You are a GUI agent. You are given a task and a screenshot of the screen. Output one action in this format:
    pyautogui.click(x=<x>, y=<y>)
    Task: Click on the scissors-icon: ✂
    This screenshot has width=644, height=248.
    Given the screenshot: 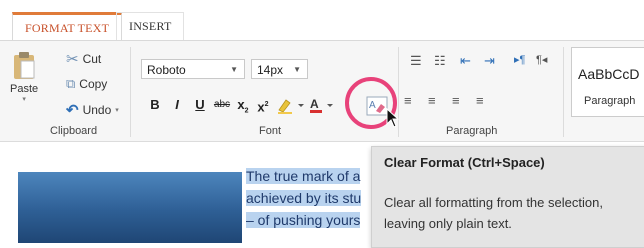 What is the action you would take?
    pyautogui.click(x=72, y=59)
    